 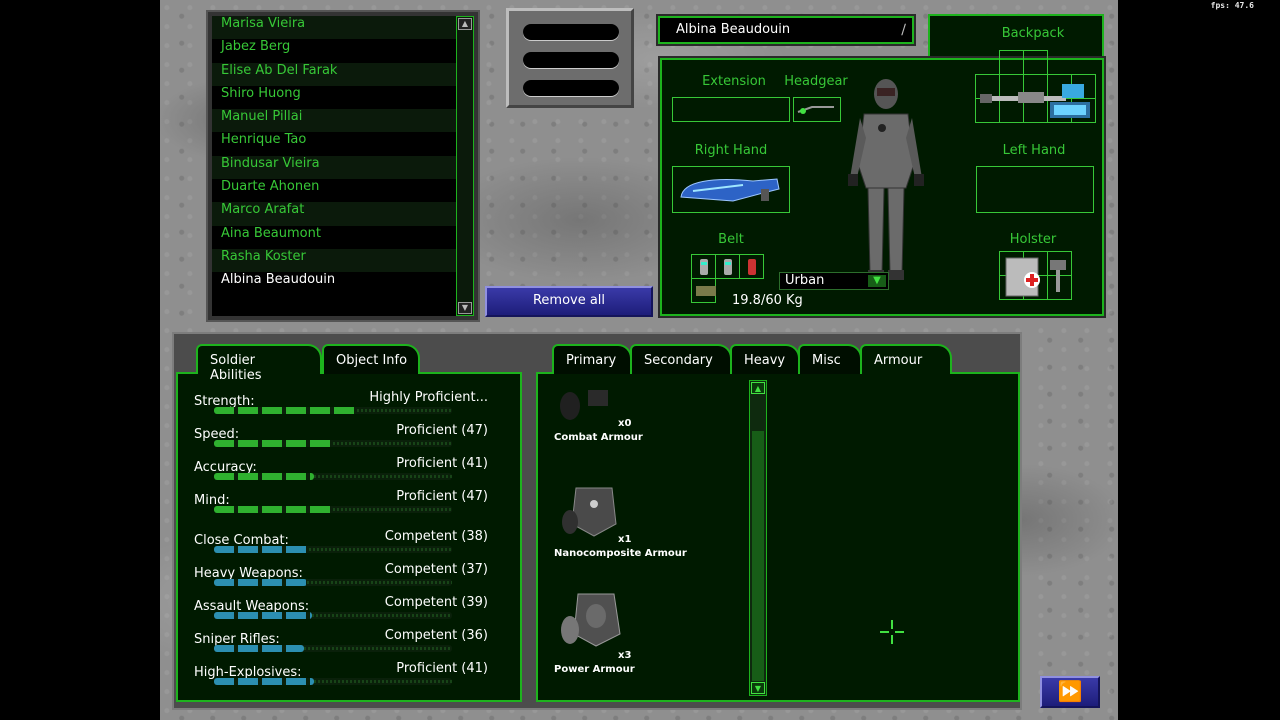 What do you see at coordinates (624, 414) in the screenshot?
I see `item-combat-armour: x0 Combat Armour` at bounding box center [624, 414].